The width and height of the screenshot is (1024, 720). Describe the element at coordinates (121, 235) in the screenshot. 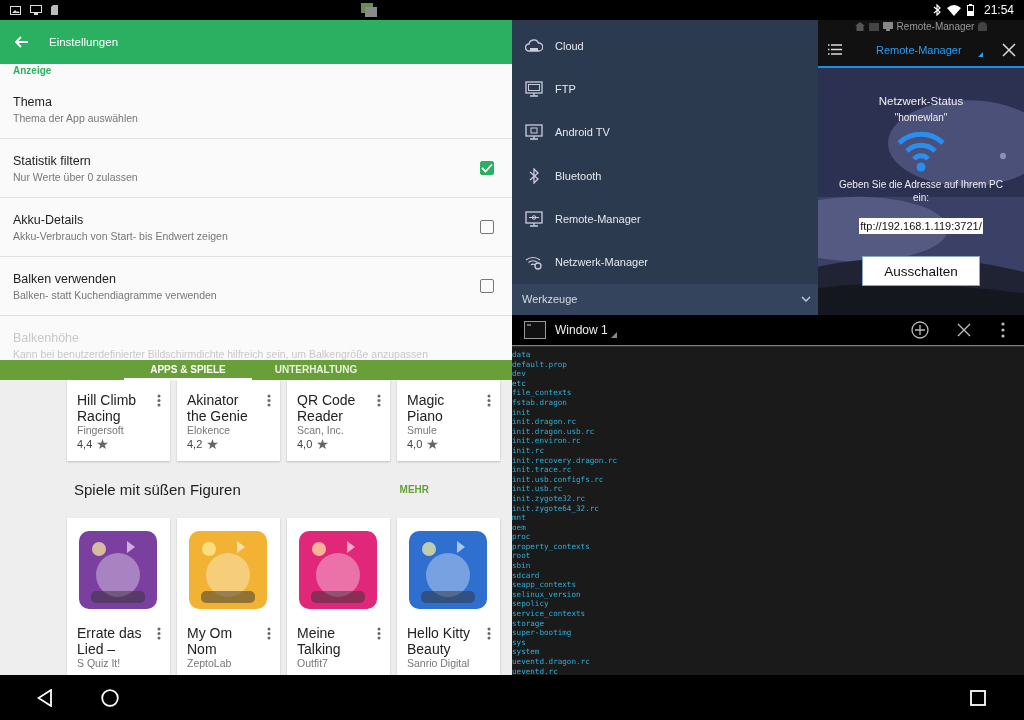

I see `setting-description: Akku-Verbrauch von Start- bis Endwert zeigen` at that location.